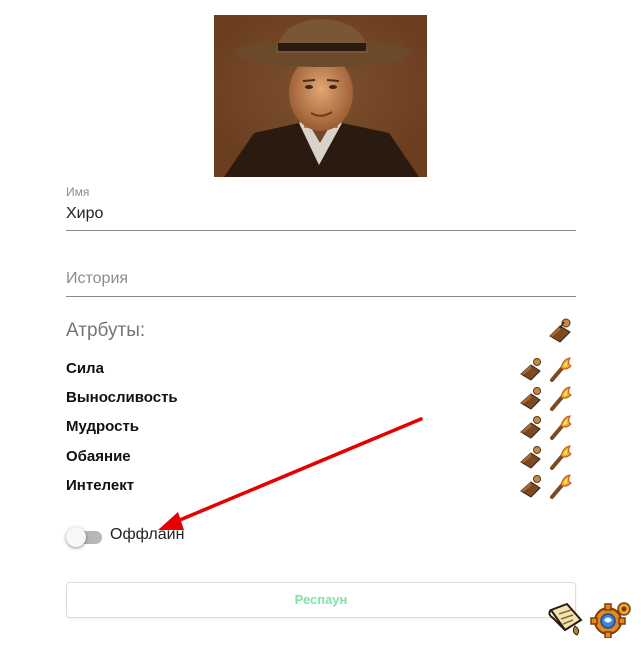 Image resolution: width=641 pixels, height=646 pixels. What do you see at coordinates (321, 279) in the screenshot?
I see `history-field: История` at bounding box center [321, 279].